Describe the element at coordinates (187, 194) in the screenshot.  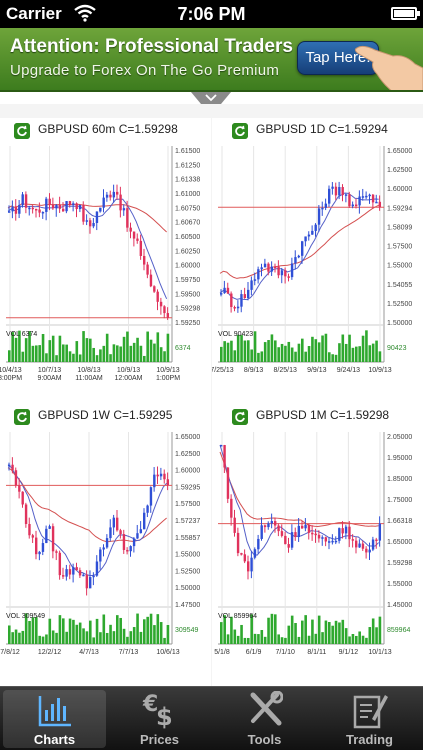
I see `price-tick-label: 1.61000` at that location.